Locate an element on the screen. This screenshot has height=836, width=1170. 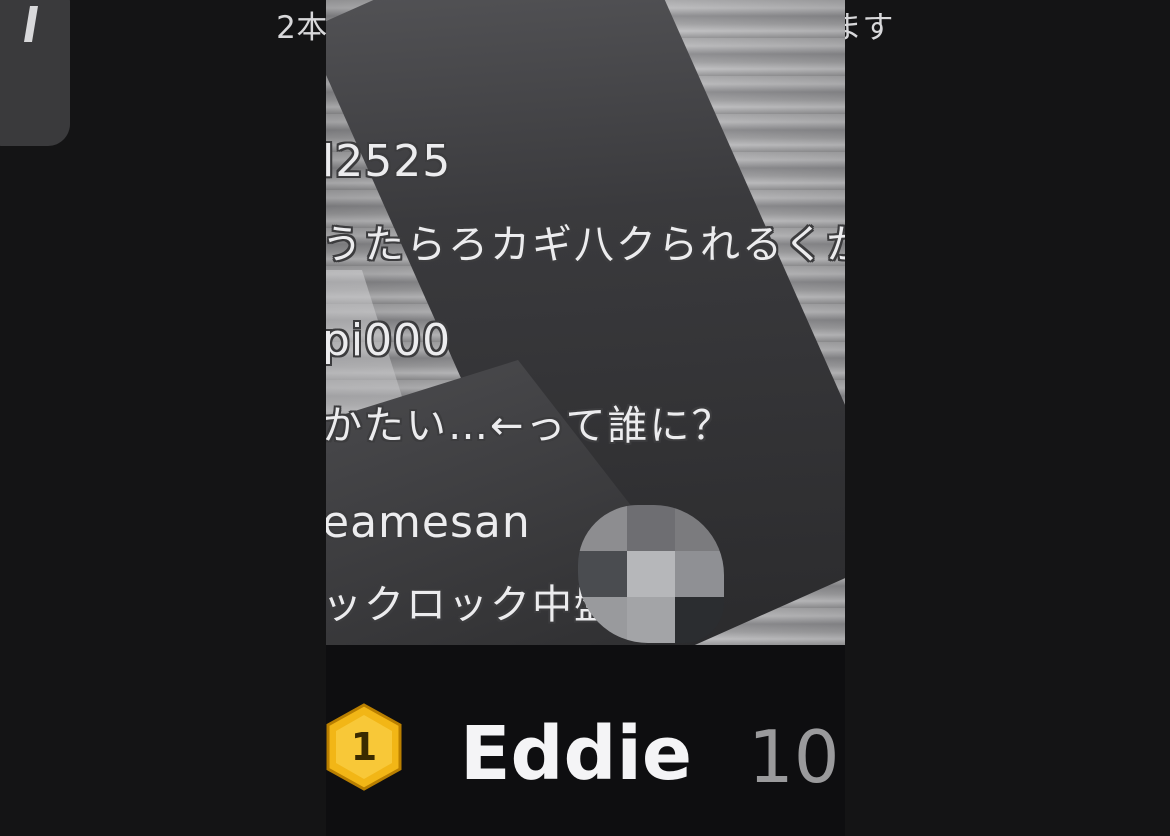
comment-username: pi000 is located at coordinates (389, 340).